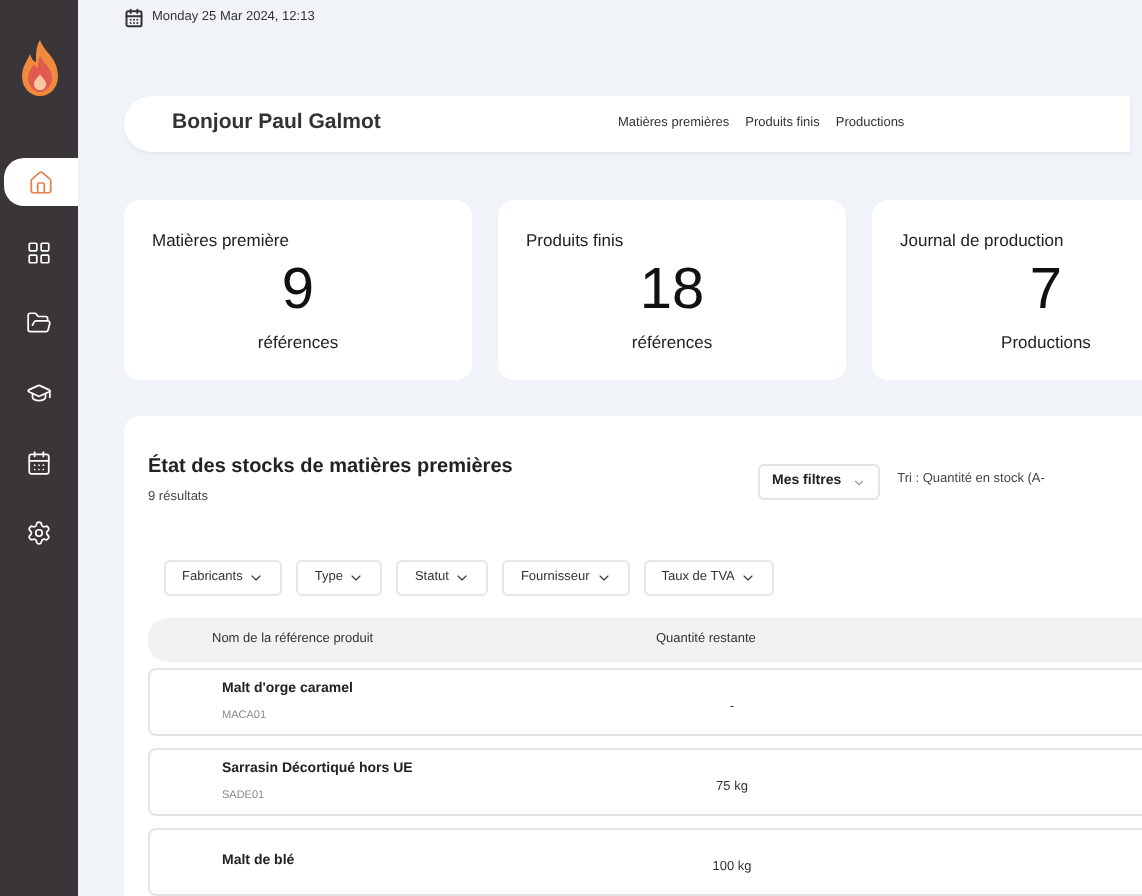 The width and height of the screenshot is (1142, 896). What do you see at coordinates (672, 290) in the screenshot?
I see `stat-value: 18` at bounding box center [672, 290].